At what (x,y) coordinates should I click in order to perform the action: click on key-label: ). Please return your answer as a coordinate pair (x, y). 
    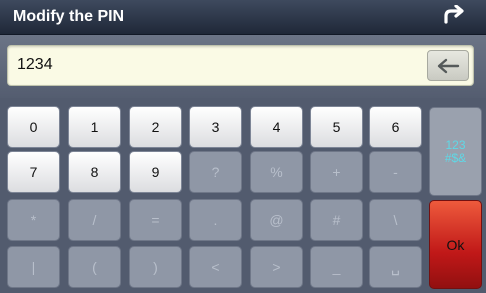
    Looking at the image, I should click on (155, 267).